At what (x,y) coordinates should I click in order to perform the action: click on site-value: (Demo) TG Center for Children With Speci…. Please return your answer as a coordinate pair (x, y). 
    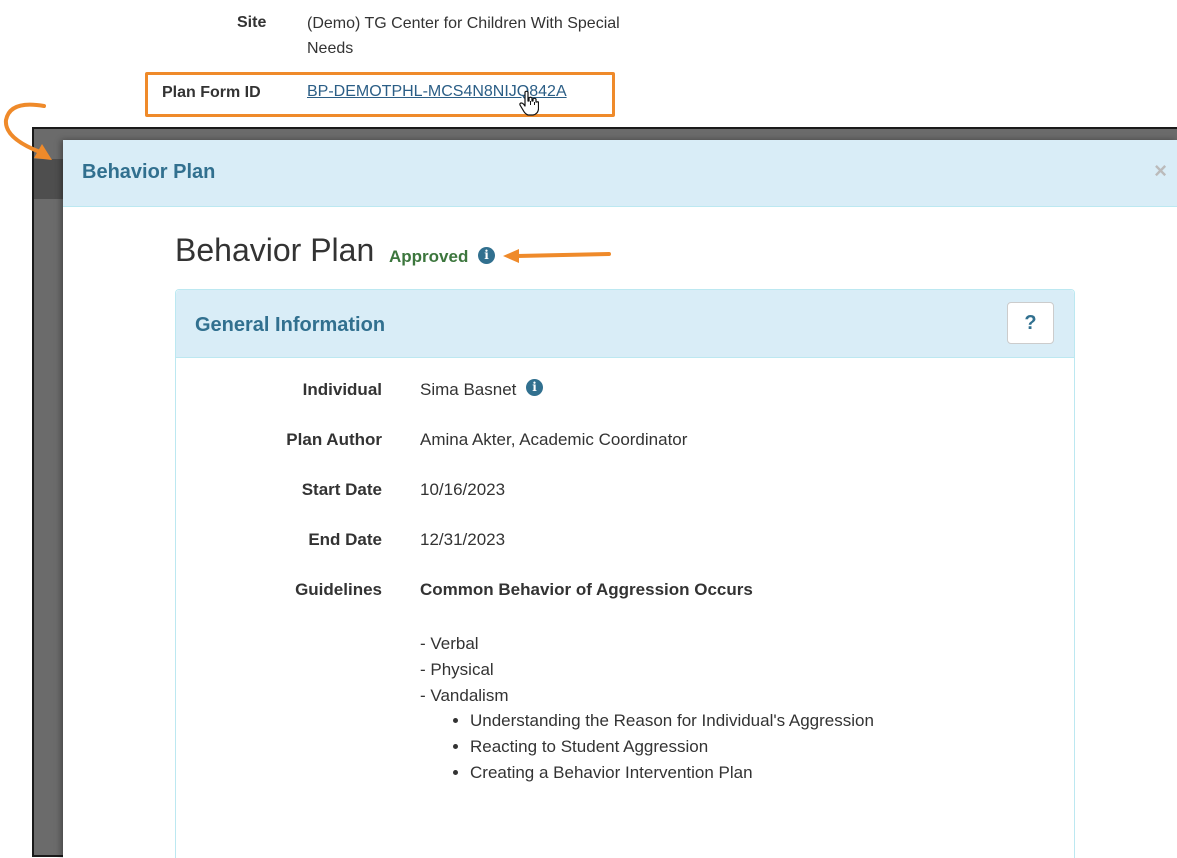
    Looking at the image, I should click on (463, 36).